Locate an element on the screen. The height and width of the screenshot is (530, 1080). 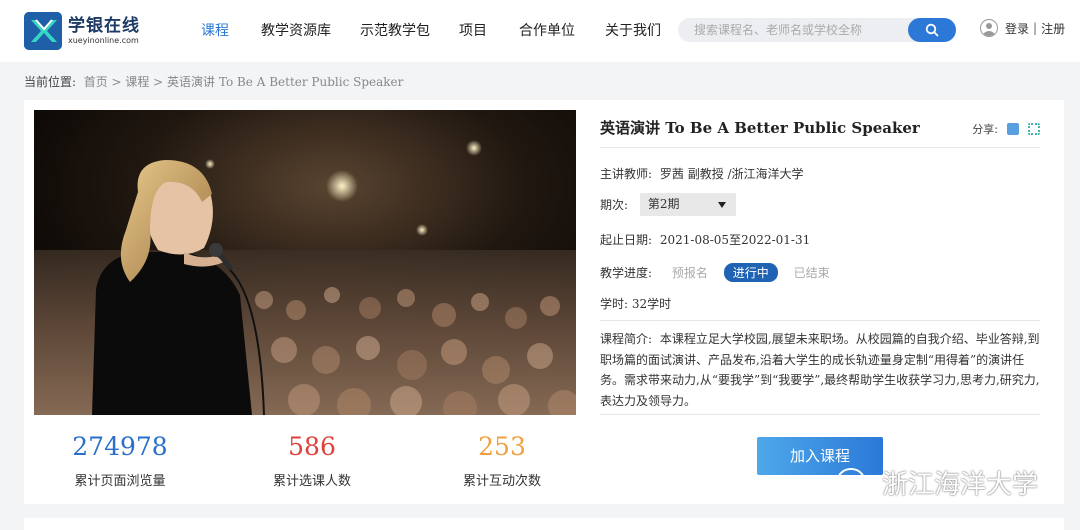
nav-item-demo-packages: 示范教学包 is located at coordinates (395, 31).